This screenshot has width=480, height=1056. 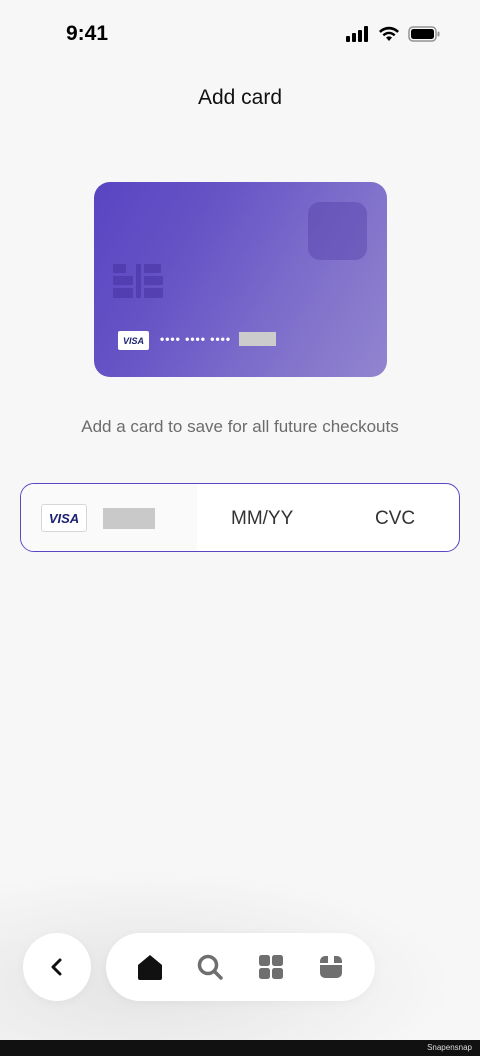 I want to click on box-icon, so click(x=330, y=967).